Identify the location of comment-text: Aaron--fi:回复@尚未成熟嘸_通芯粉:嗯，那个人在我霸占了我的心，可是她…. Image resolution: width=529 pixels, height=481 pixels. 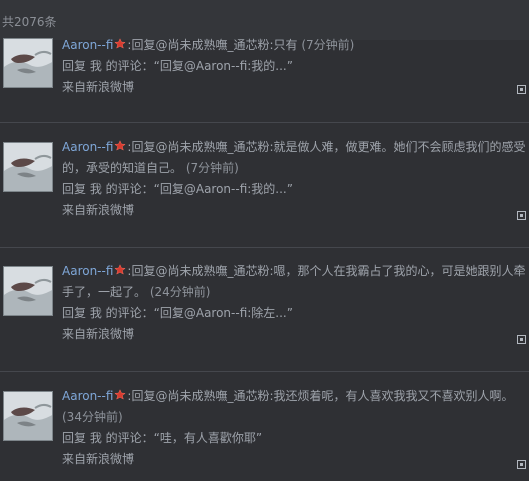
(294, 282).